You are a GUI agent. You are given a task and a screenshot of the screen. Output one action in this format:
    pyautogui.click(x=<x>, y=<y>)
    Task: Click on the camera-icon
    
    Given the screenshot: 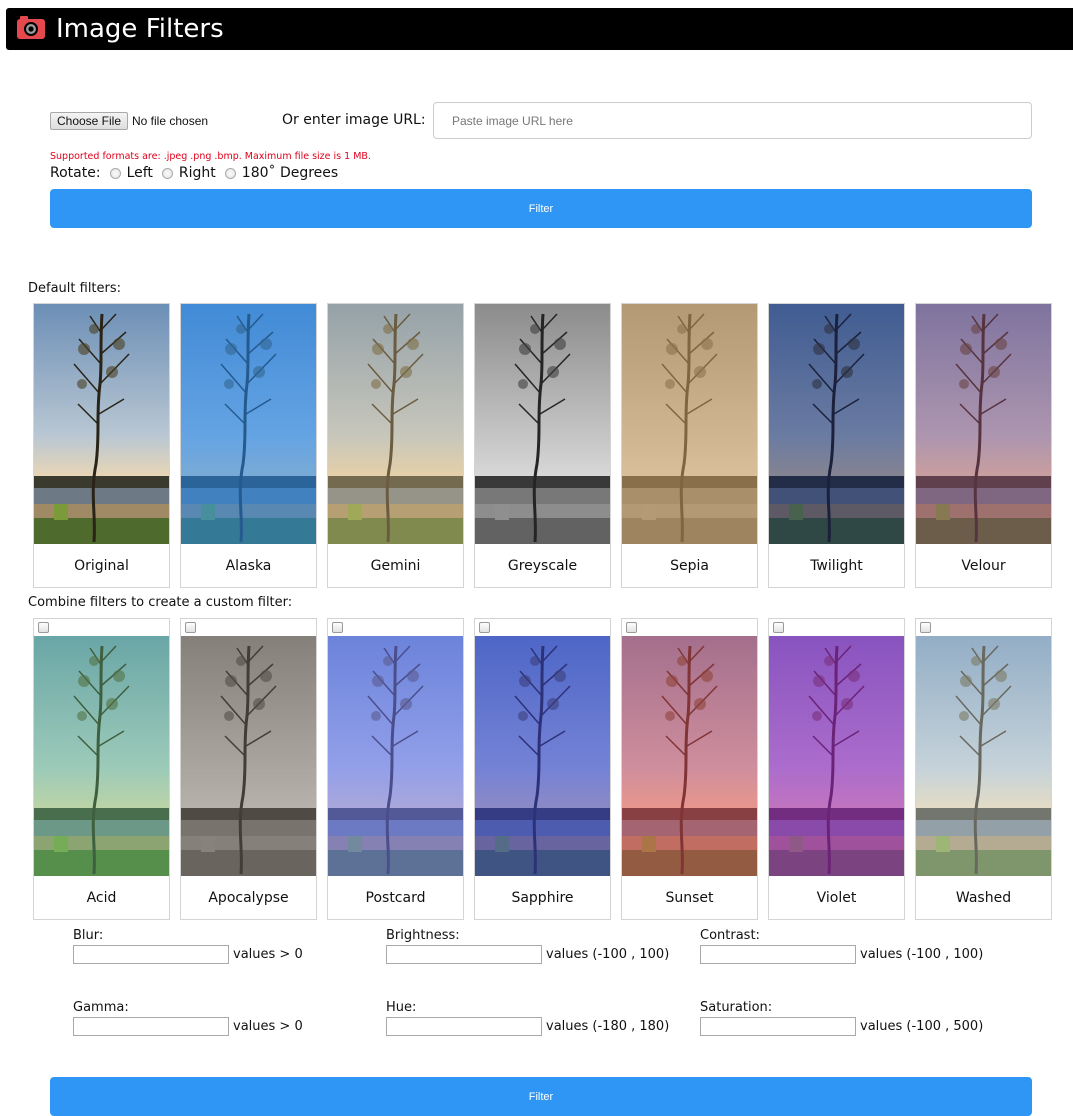 What is the action you would take?
    pyautogui.click(x=31, y=27)
    